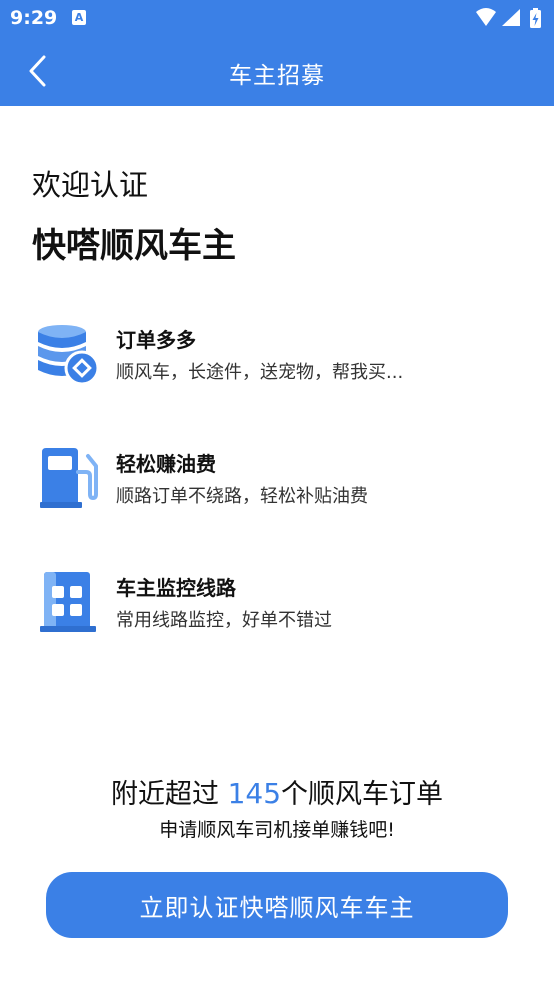  I want to click on order-count: 145, so click(254, 793).